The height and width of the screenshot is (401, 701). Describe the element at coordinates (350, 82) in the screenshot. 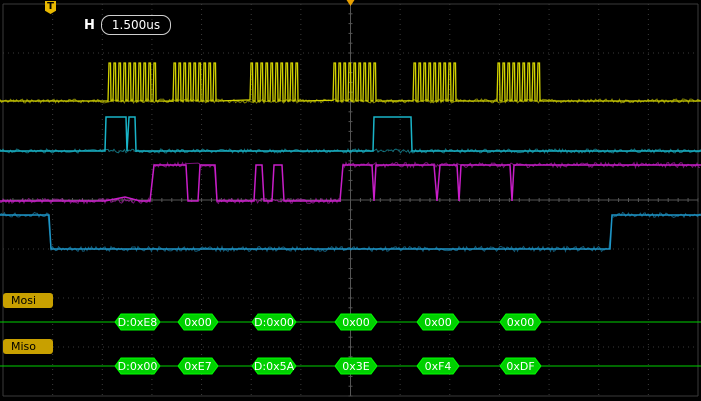

I see `channel-1-trace` at that location.